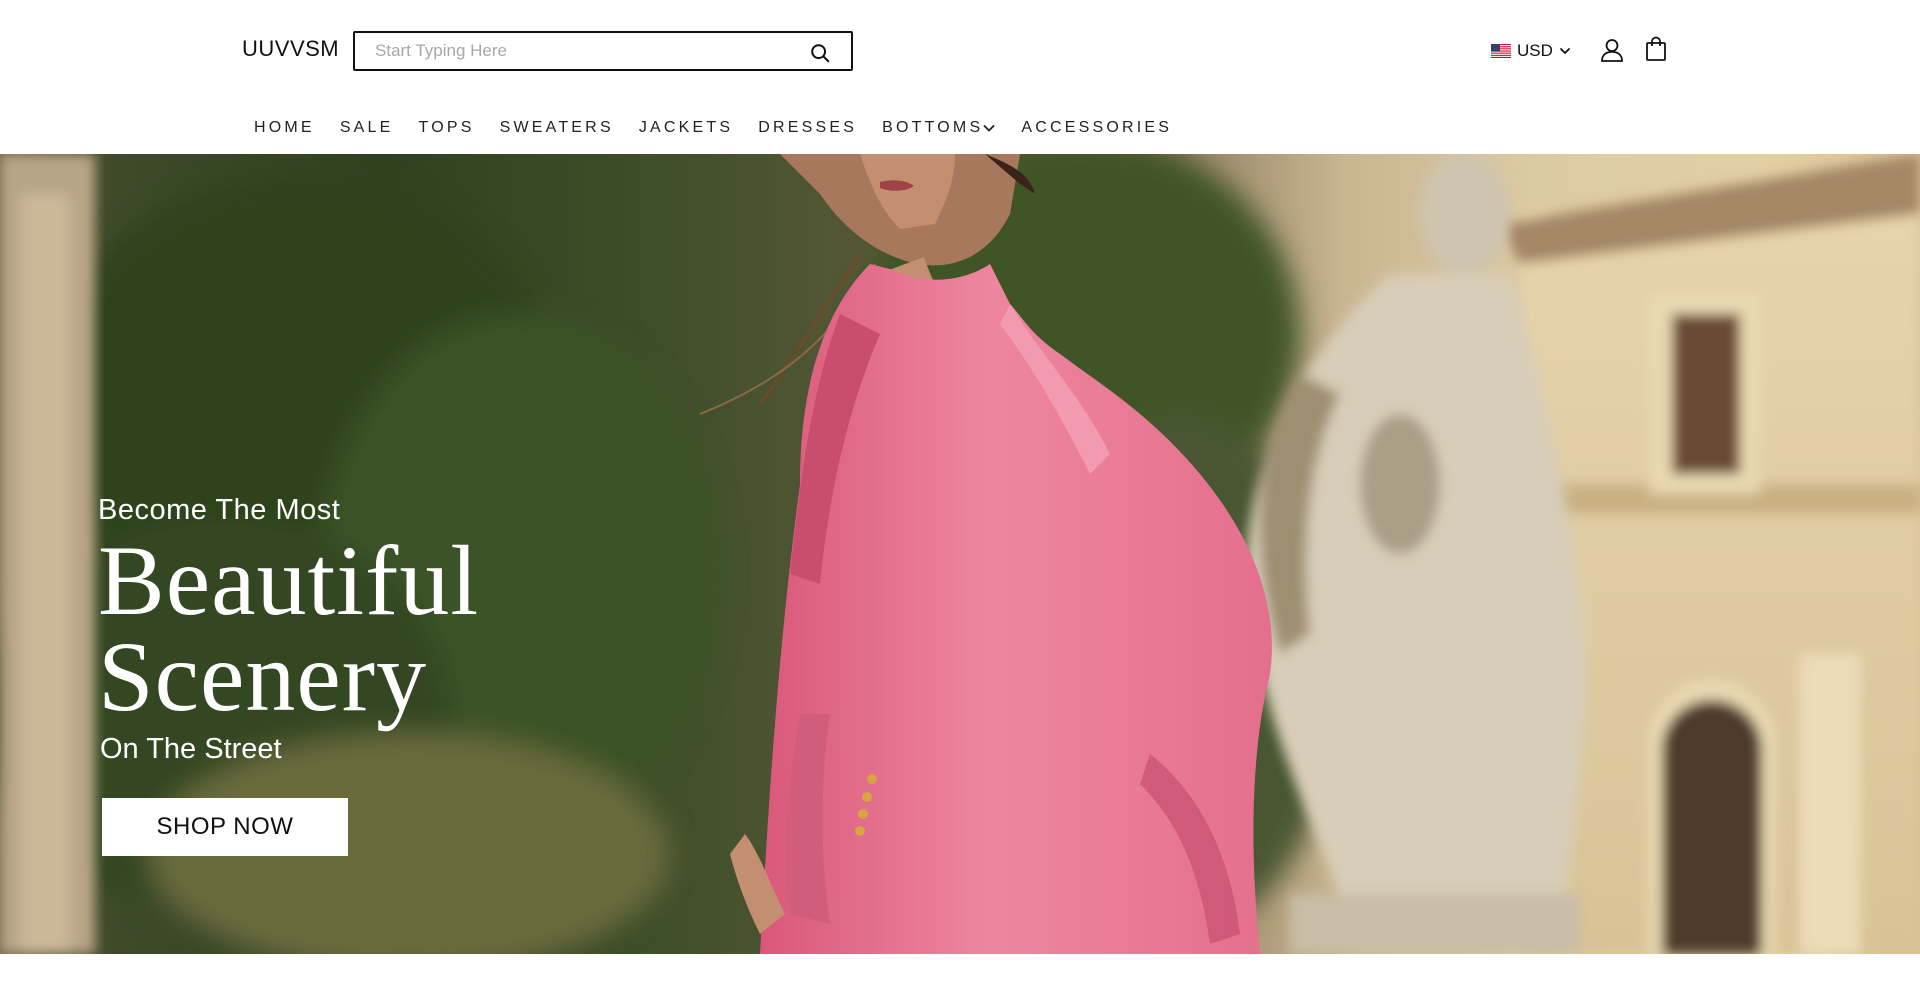 The width and height of the screenshot is (1920, 993). What do you see at coordinates (820, 53) in the screenshot?
I see `search-icon` at bounding box center [820, 53].